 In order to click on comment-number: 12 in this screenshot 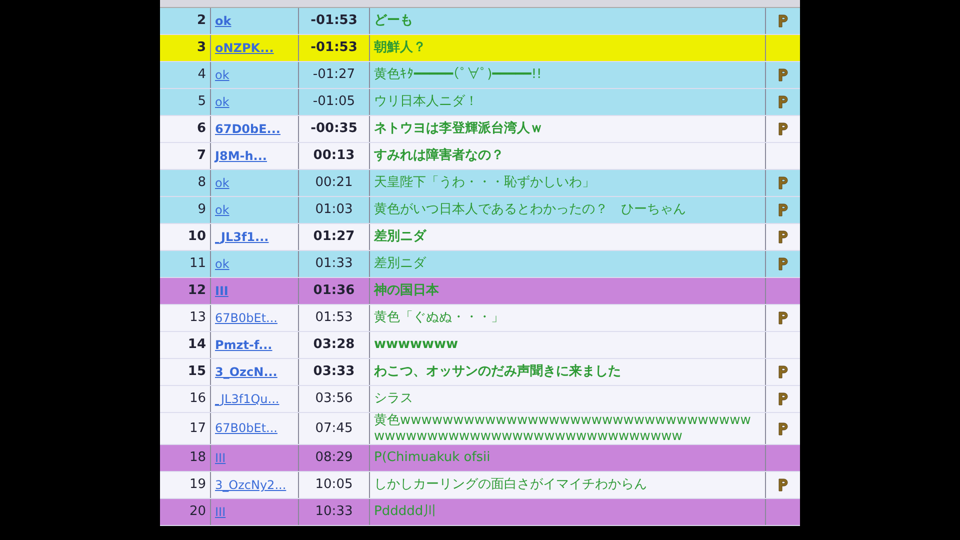, I will do `click(197, 291)`.